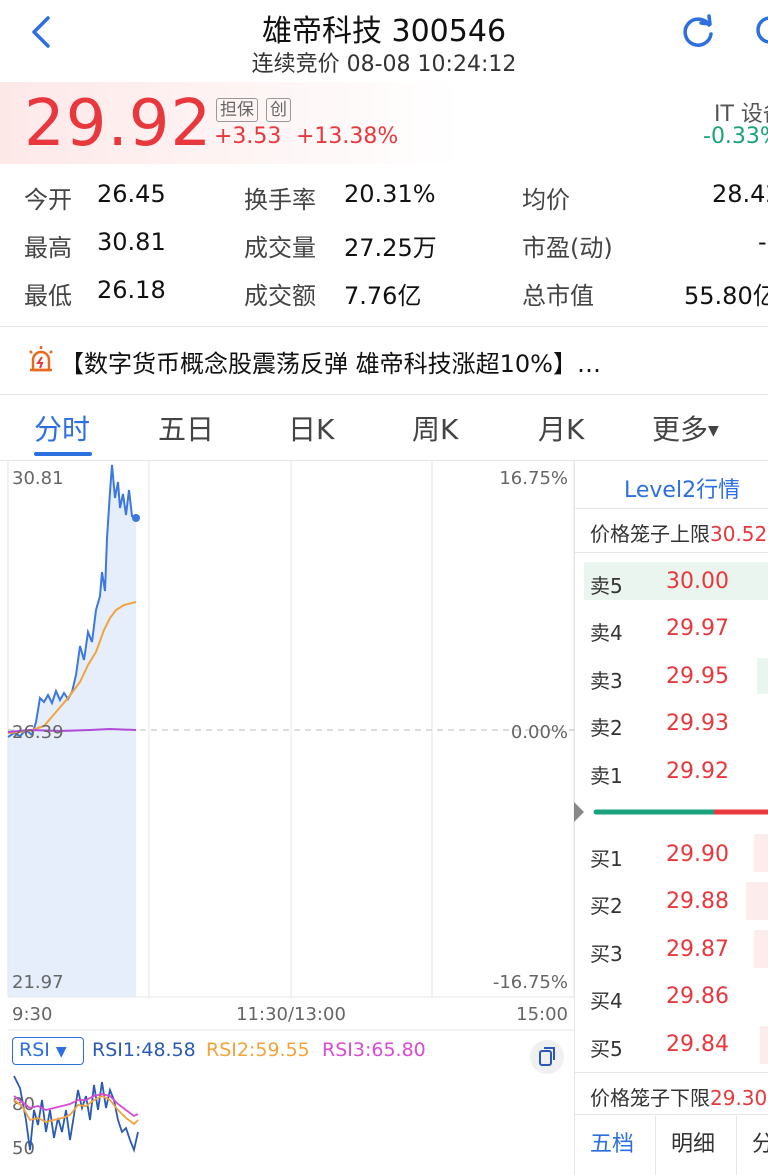  I want to click on bid3-price: 29.87, so click(697, 949).